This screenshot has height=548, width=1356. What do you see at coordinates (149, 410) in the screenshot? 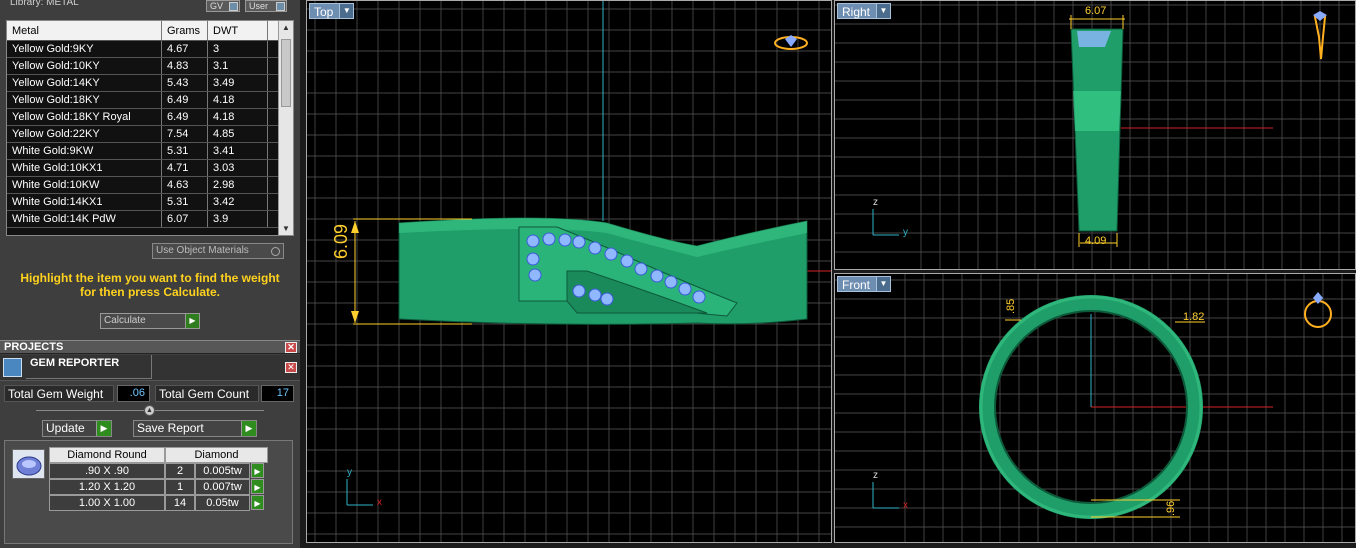
I see `splitter-handle: ▲` at bounding box center [149, 410].